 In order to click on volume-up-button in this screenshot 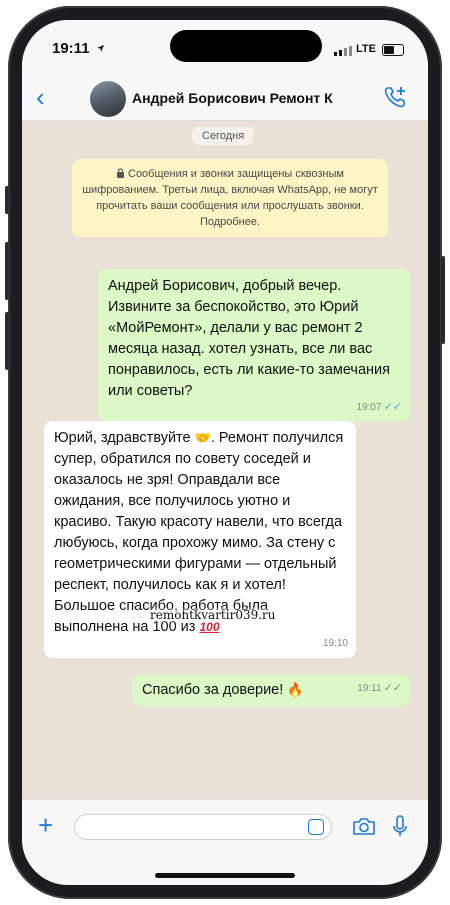, I will do `click(7, 271)`.